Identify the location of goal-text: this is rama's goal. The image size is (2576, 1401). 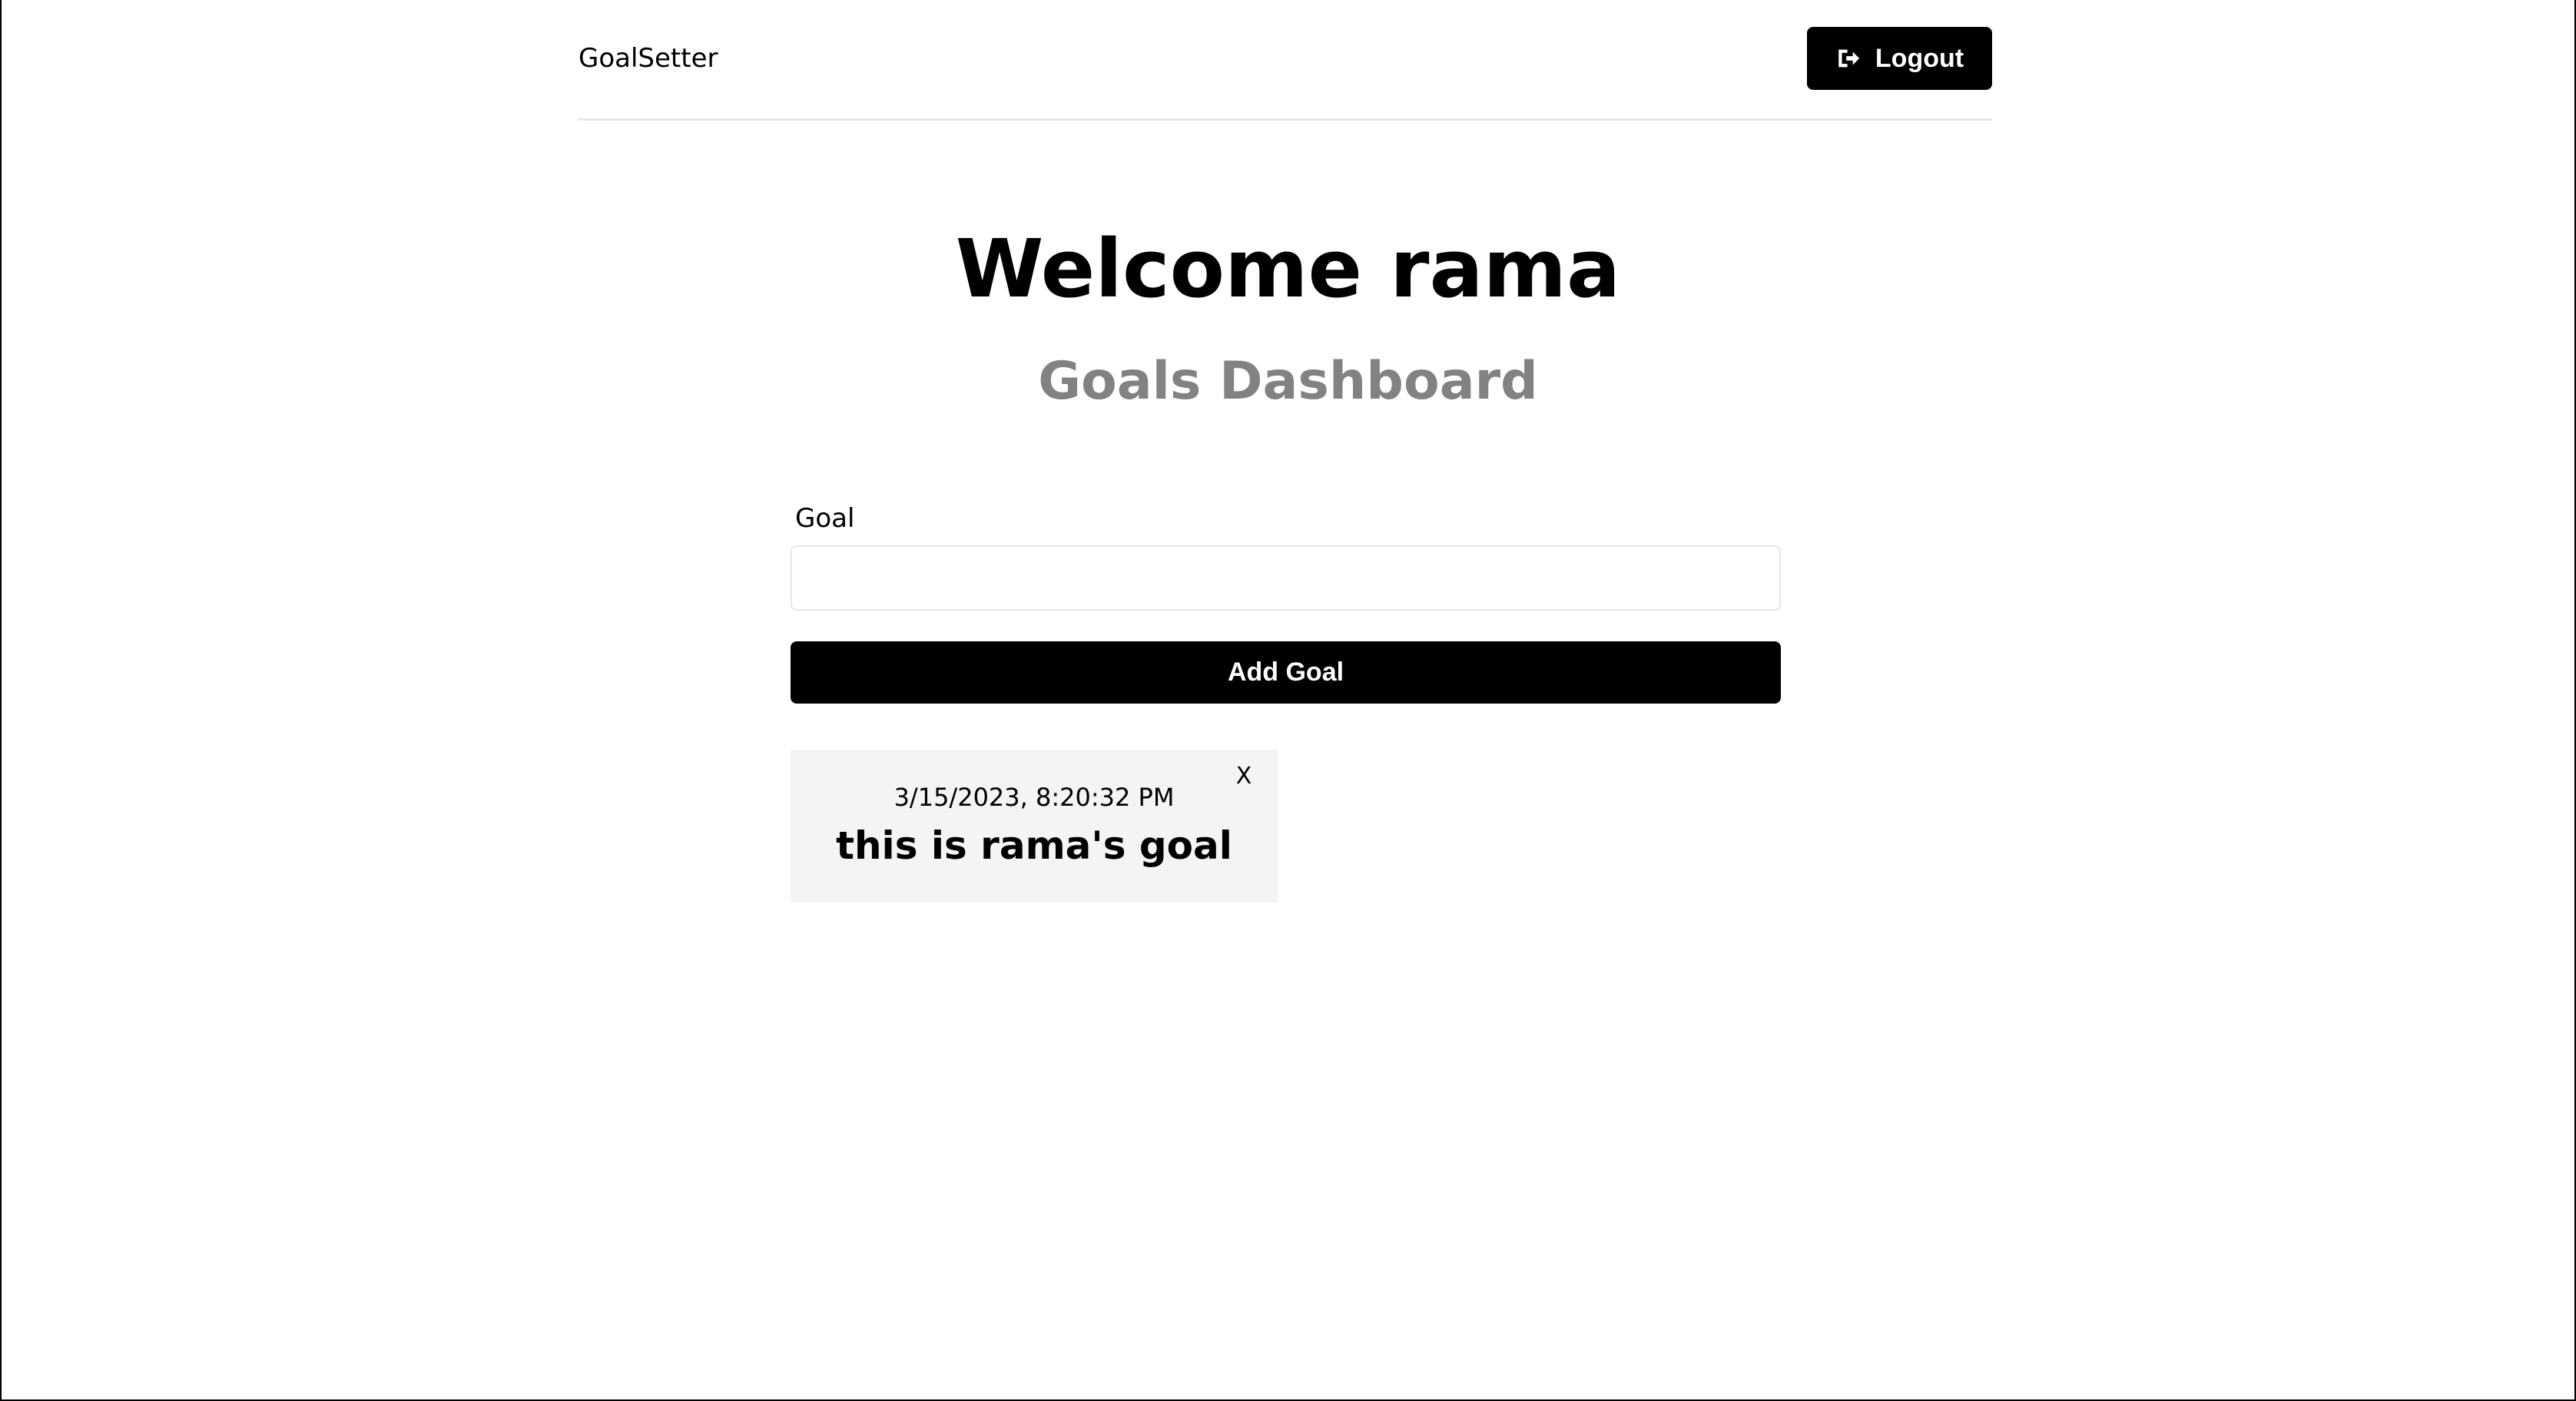
(1034, 845).